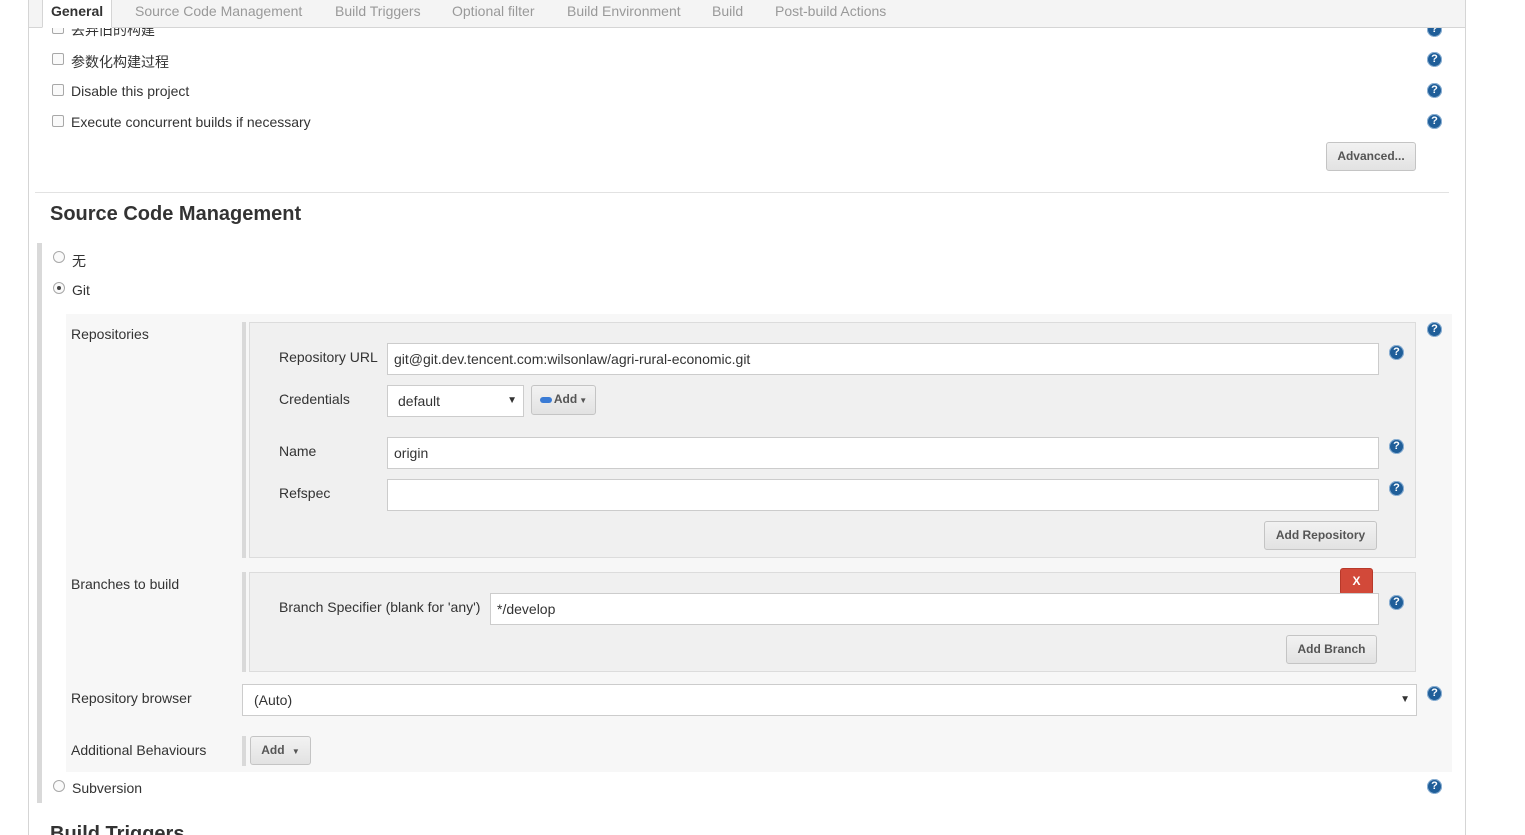  Describe the element at coordinates (727, 13) in the screenshot. I see `tab-build: Build` at that location.